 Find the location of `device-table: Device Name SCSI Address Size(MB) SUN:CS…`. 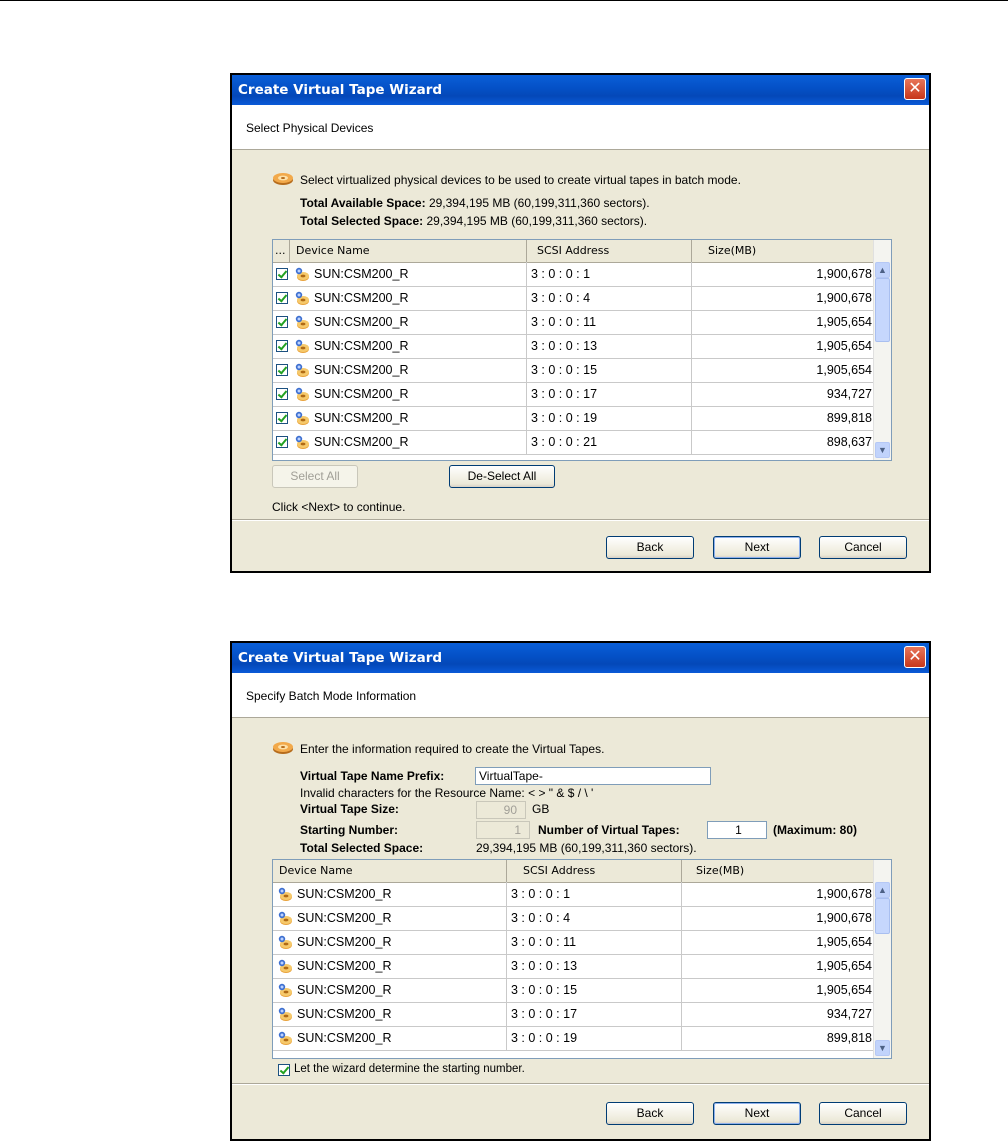

device-table: Device Name SCSI Address Size(MB) SUN:CS… is located at coordinates (582, 959).